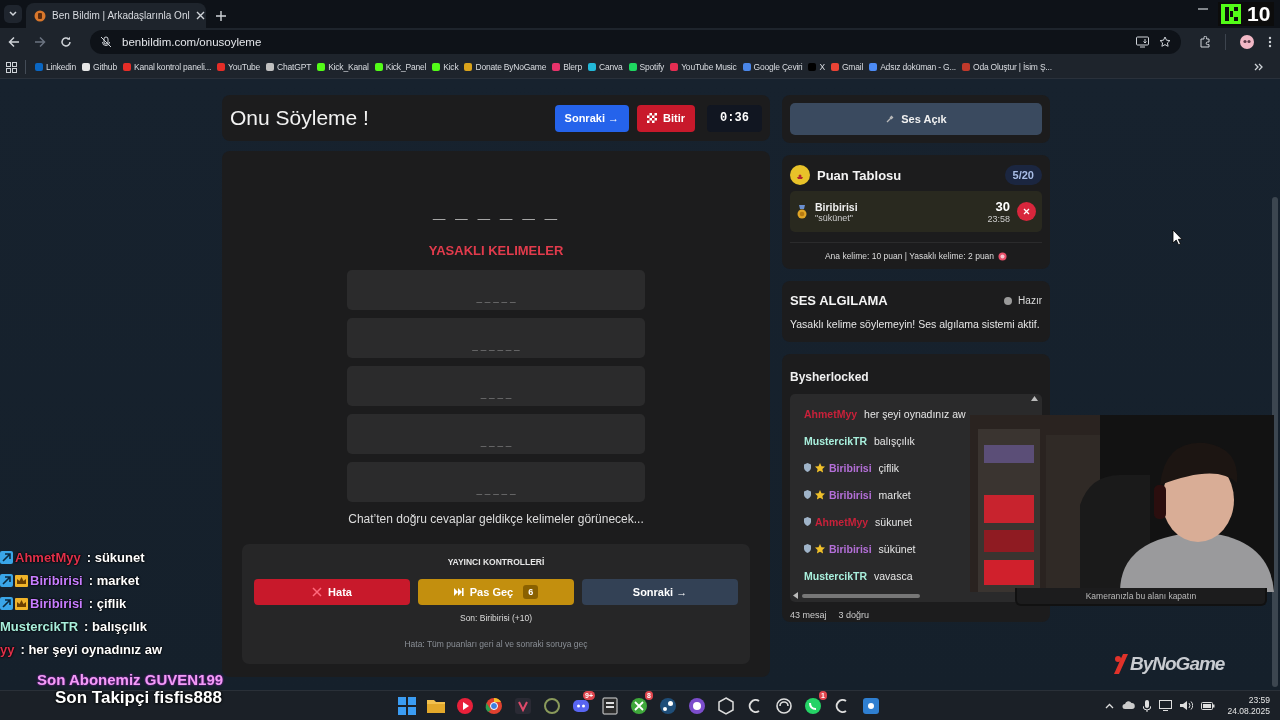 The width and height of the screenshot is (1280, 720). Describe the element at coordinates (1259, 67) in the screenshot. I see `chevron-double-icon` at that location.